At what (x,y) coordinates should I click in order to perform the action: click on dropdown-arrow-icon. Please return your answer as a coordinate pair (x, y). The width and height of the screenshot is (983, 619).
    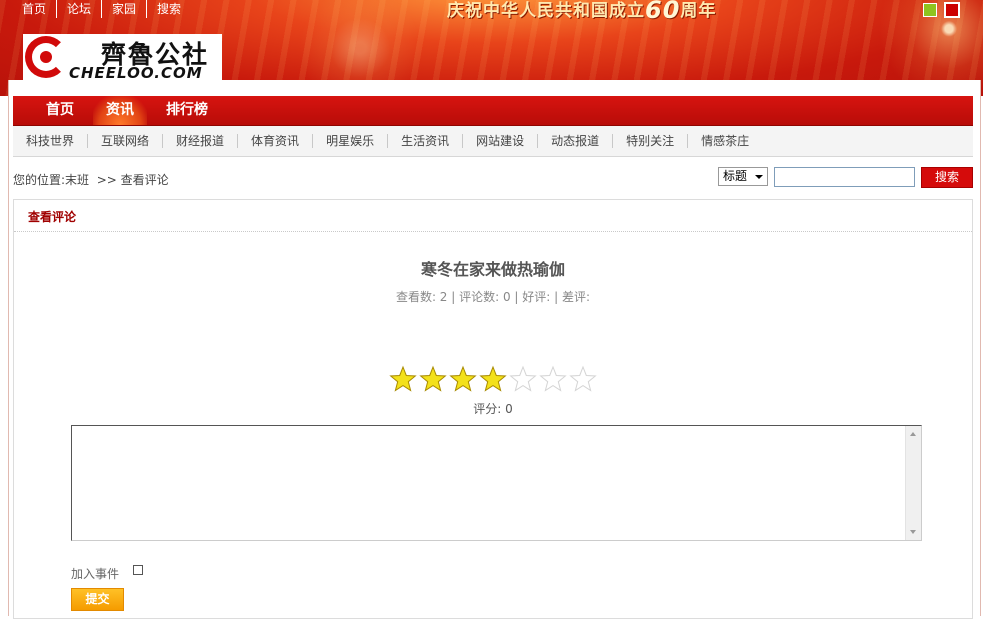
    Looking at the image, I should click on (759, 177).